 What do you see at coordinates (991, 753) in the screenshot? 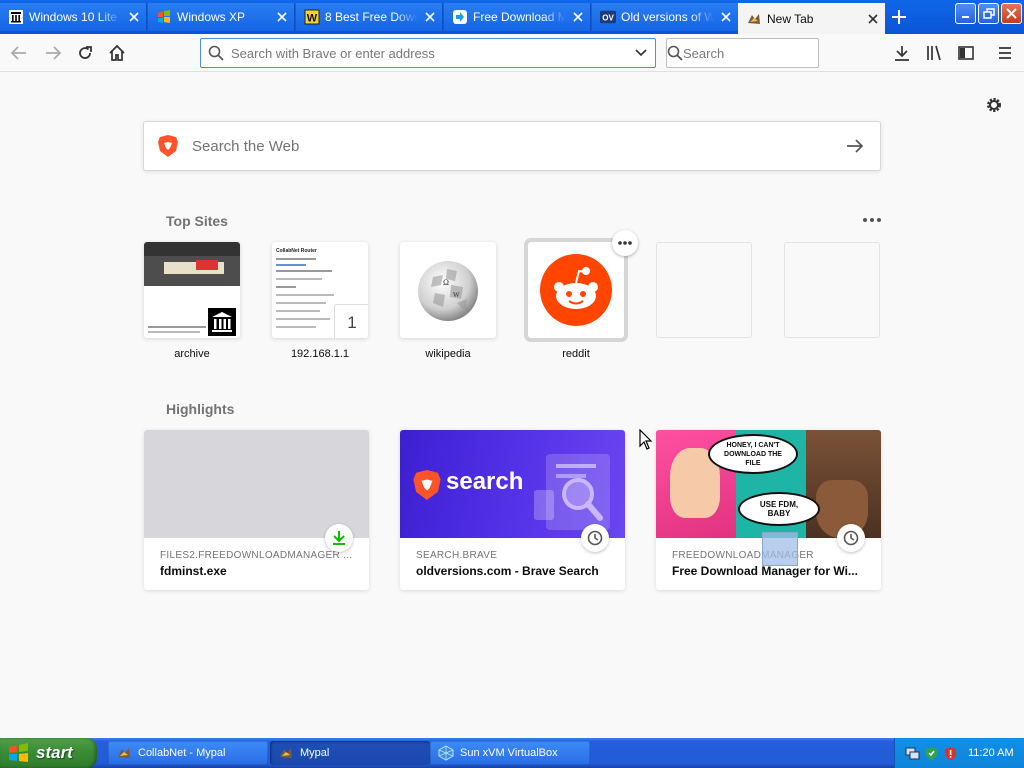
I see `clock: 11:20 AM` at bounding box center [991, 753].